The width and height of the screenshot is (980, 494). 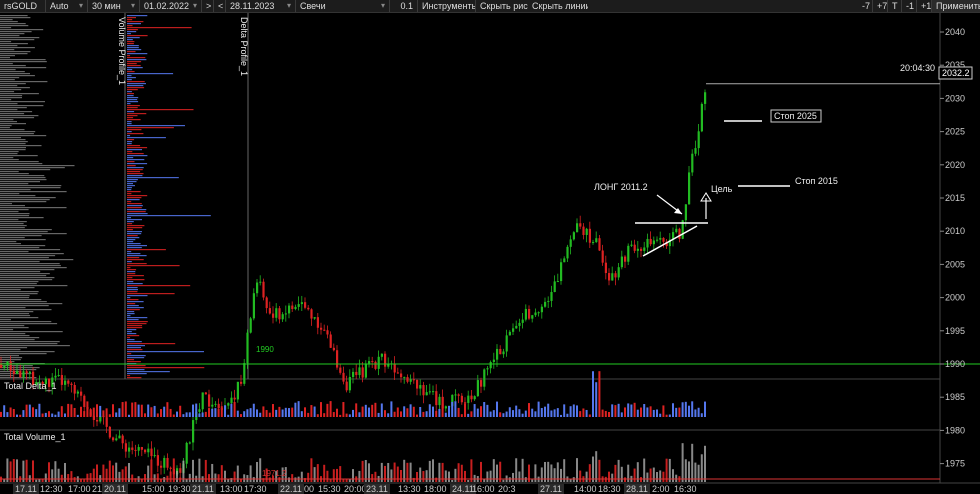 What do you see at coordinates (558, 6) in the screenshot?
I see `hide-lines-button: Скрыть линии` at bounding box center [558, 6].